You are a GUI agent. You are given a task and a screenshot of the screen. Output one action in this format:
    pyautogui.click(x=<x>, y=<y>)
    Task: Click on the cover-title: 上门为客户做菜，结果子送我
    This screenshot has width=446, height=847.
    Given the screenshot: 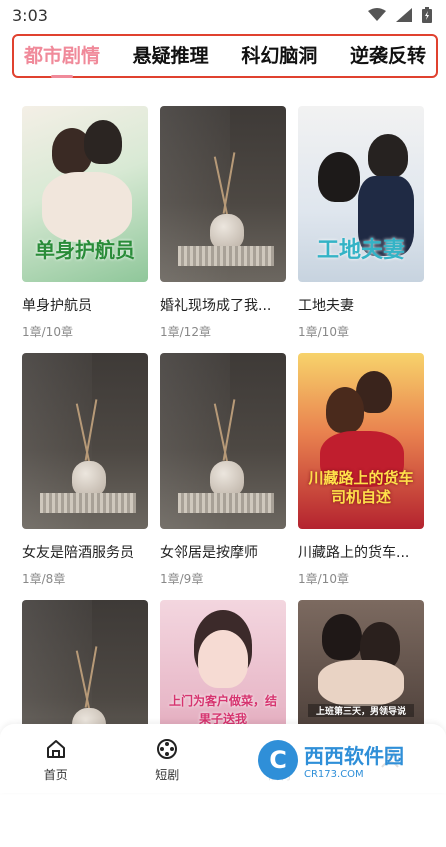 What is the action you would take?
    pyautogui.click(x=222, y=710)
    